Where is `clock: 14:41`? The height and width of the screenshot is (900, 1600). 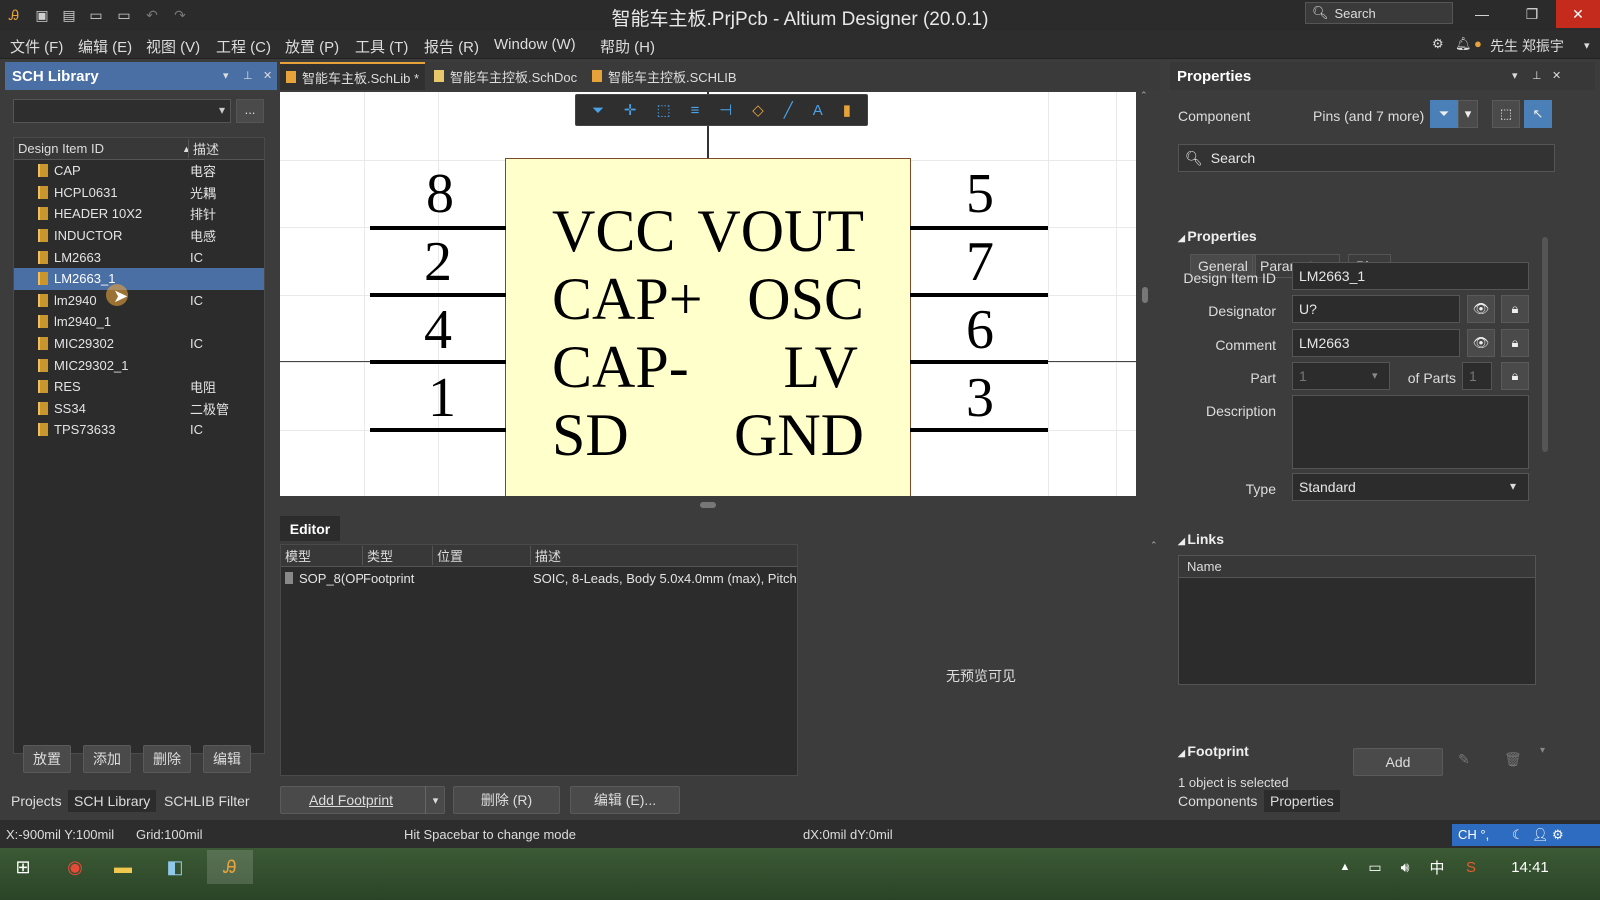 clock: 14:41 is located at coordinates (1530, 867).